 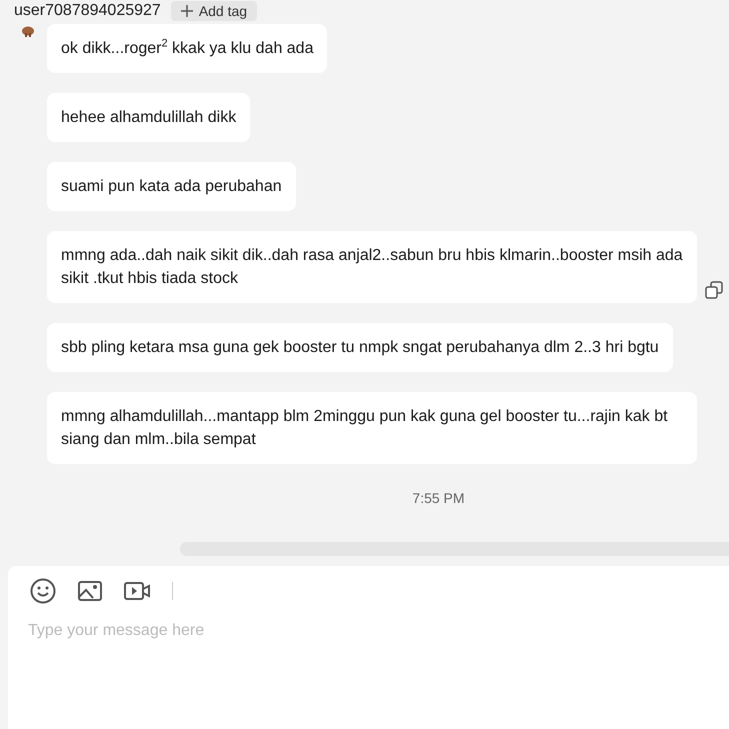 I want to click on image-icon, so click(x=90, y=591).